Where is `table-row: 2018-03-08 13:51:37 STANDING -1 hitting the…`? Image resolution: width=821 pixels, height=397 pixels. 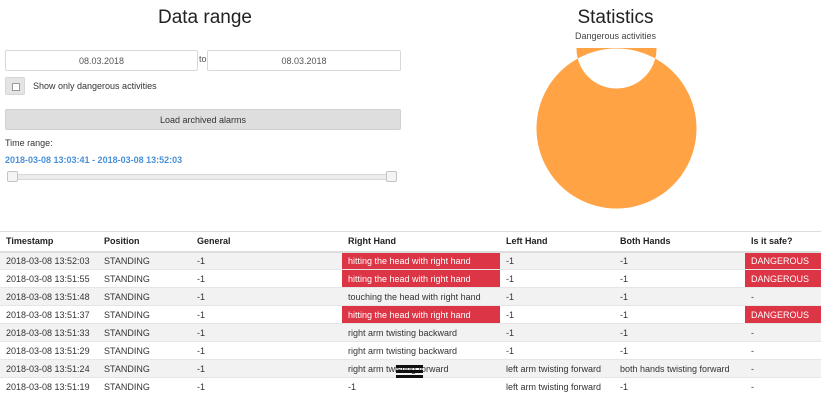 table-row: 2018-03-08 13:51:37 STANDING -1 hitting the… is located at coordinates (410, 314).